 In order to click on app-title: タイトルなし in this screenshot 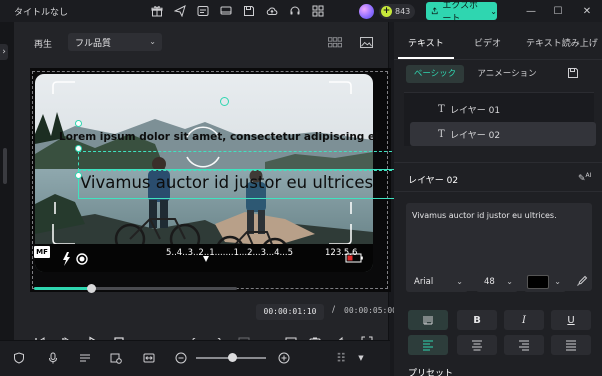, I will do `click(41, 13)`.